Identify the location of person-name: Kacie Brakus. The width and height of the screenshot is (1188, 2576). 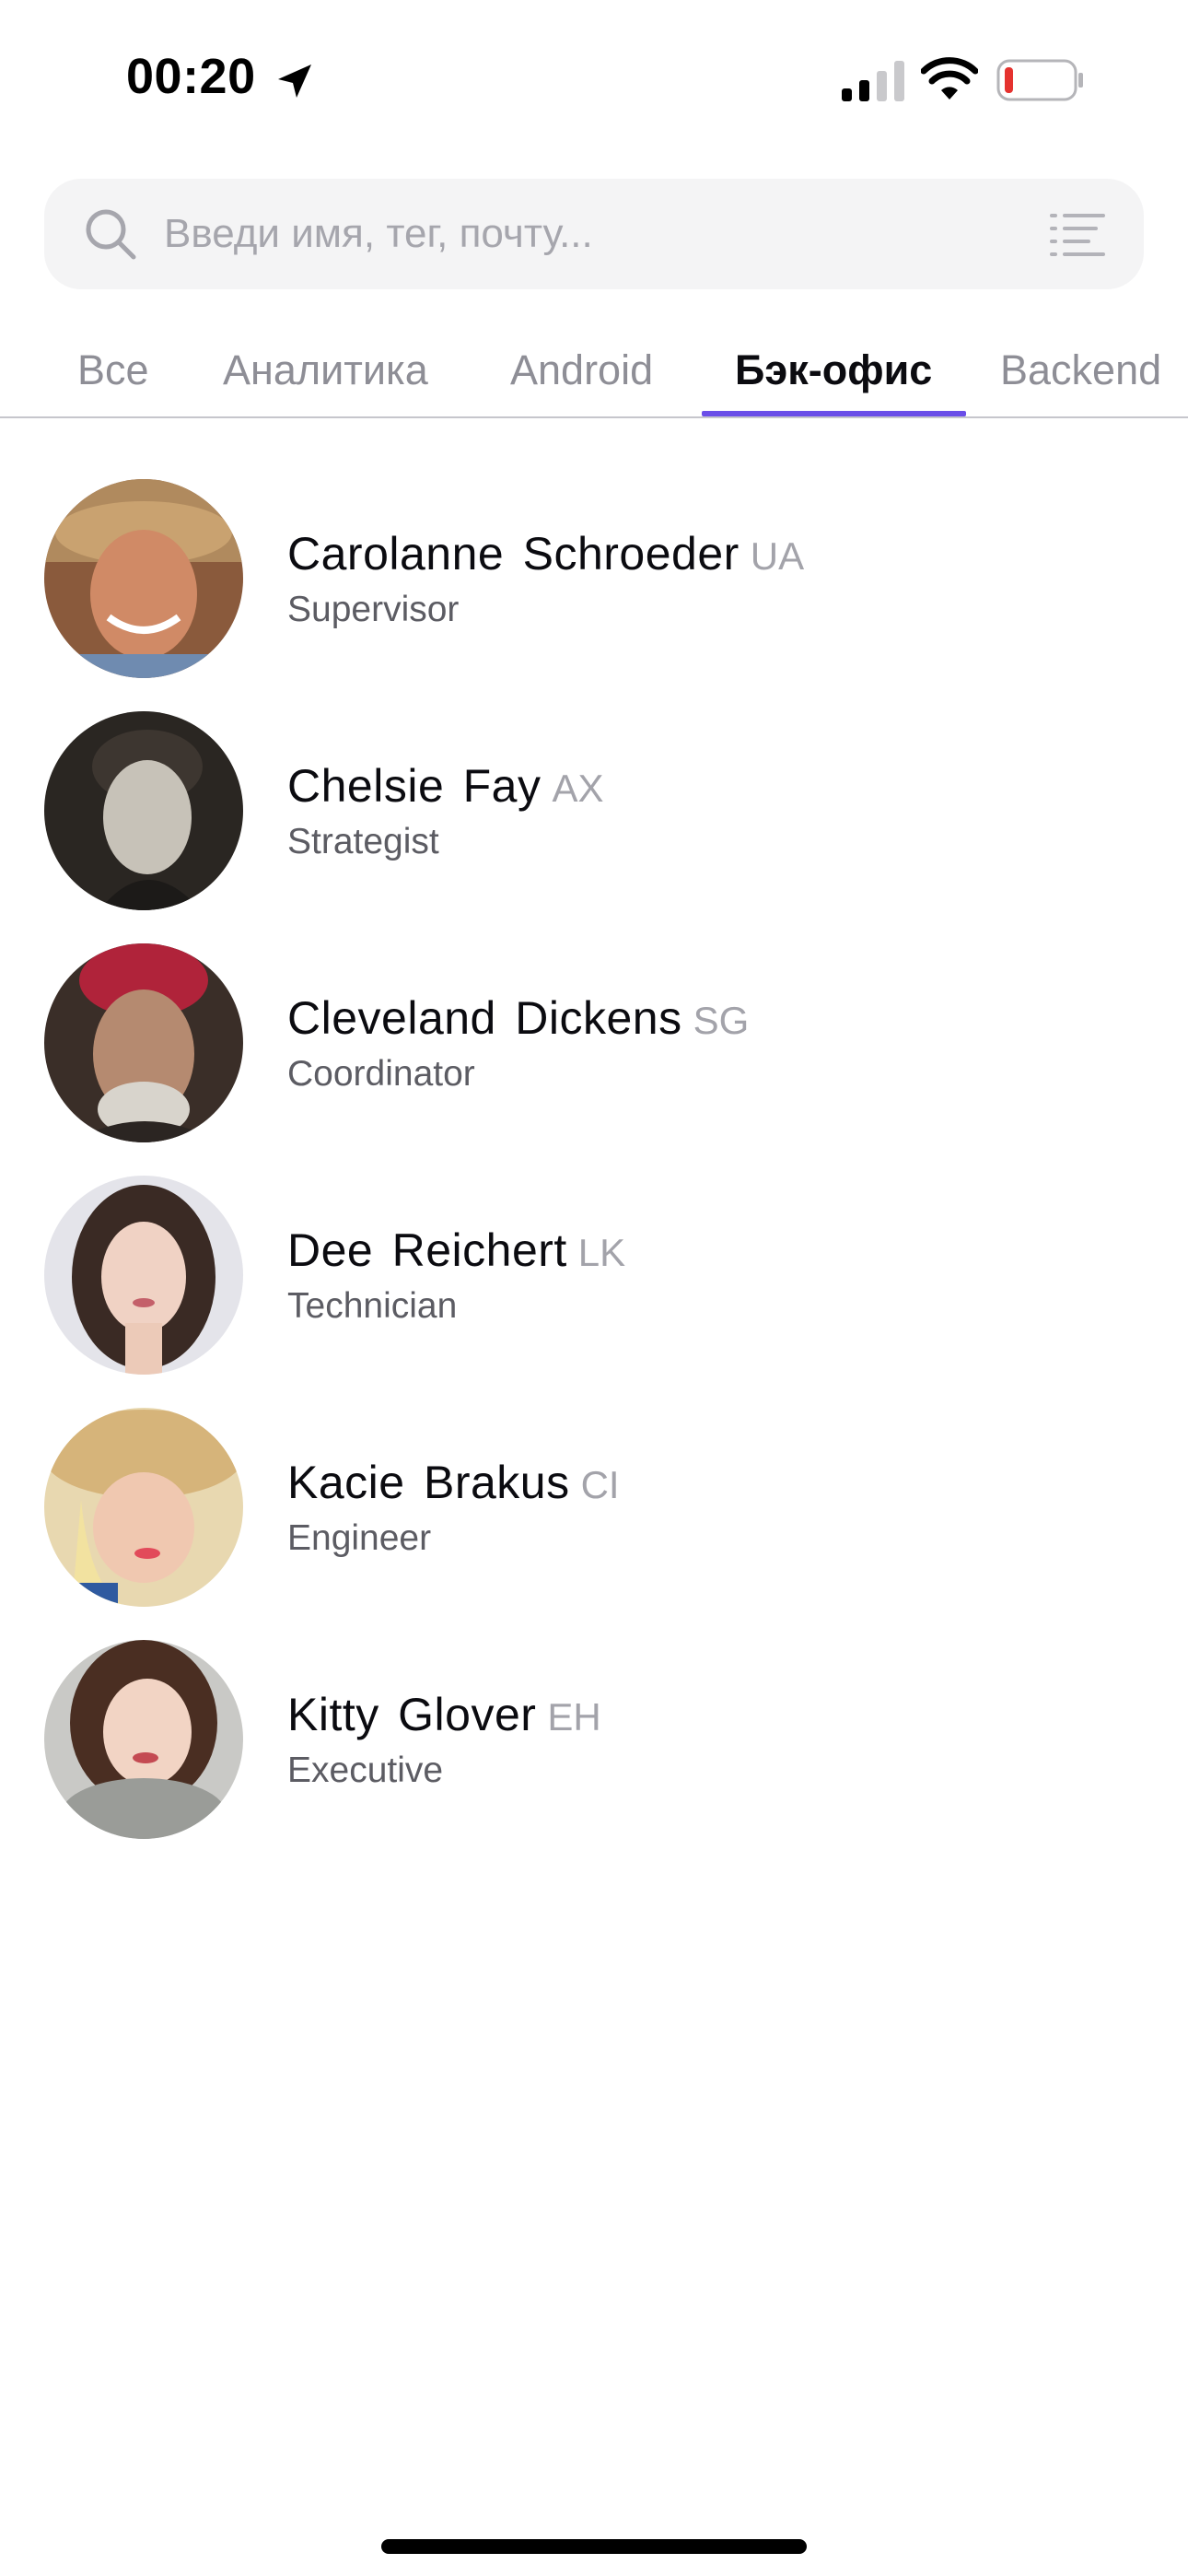
(428, 1482).